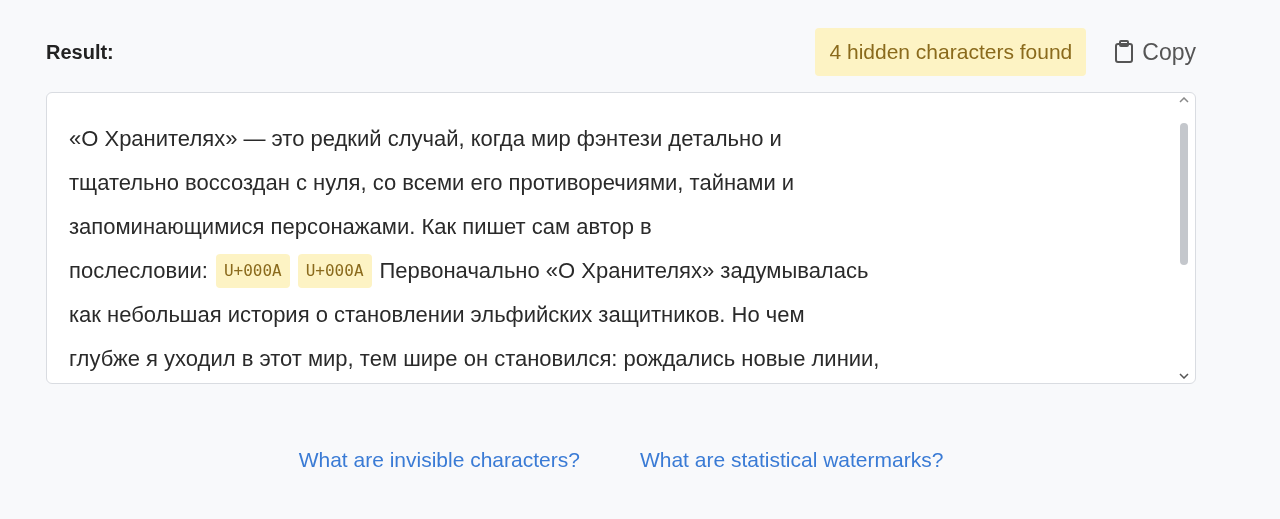 The height and width of the screenshot is (519, 1280). Describe the element at coordinates (439, 460) in the screenshot. I see `help-link: What are invisible characters?` at that location.